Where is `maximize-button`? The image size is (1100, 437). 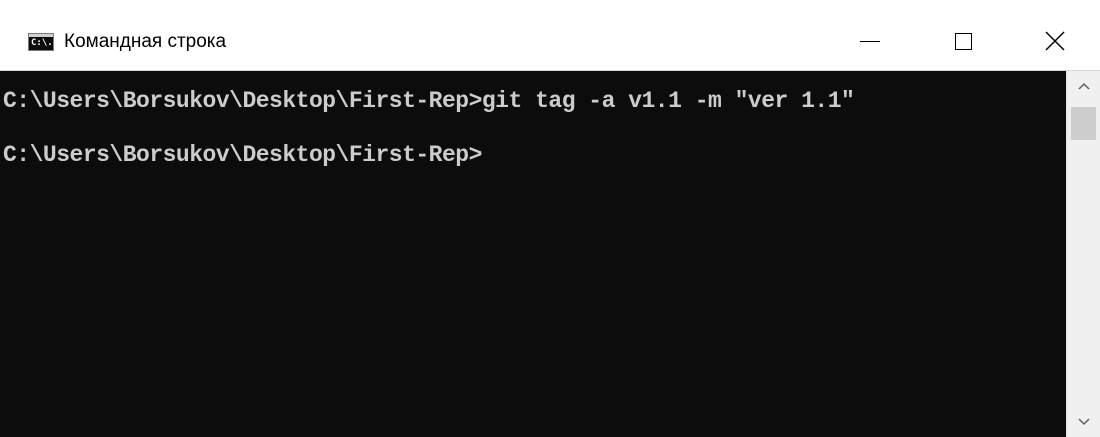
maximize-button is located at coordinates (963, 40).